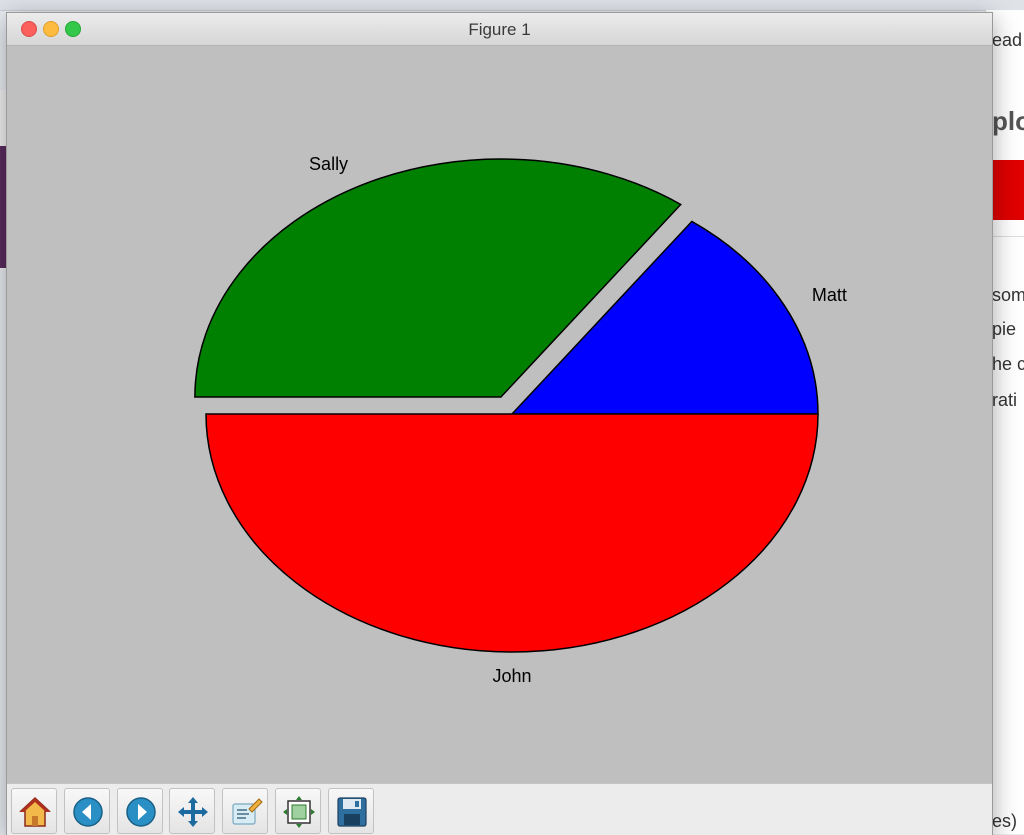 The width and height of the screenshot is (1024, 835). I want to click on window-title: Figure 1, so click(499, 29).